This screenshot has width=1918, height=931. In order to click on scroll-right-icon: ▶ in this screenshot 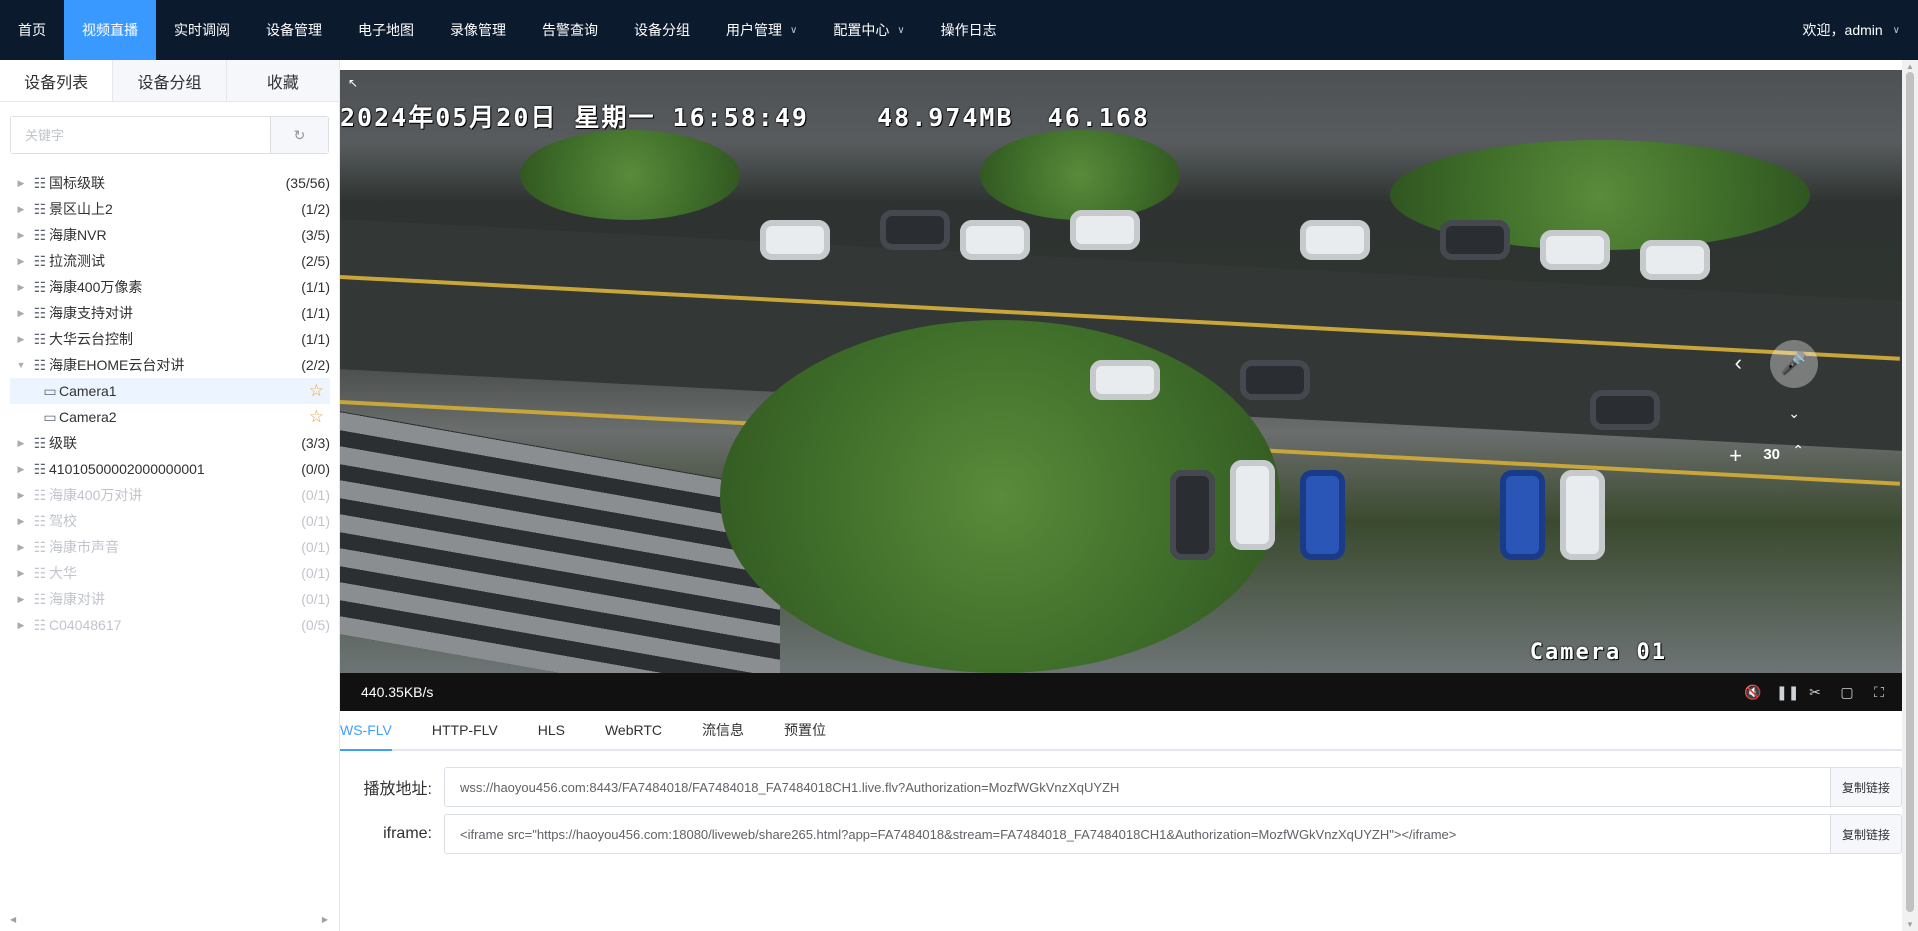, I will do `click(325, 919)`.